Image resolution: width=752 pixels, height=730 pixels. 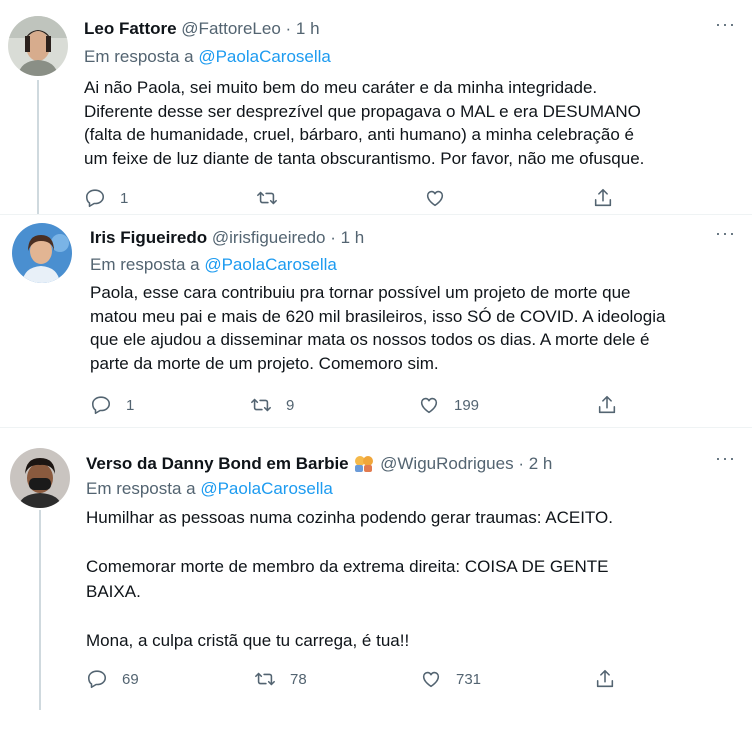 I want to click on tweet-header: Iris Figueiredo @irisfigueiredo · 1 h, so click(x=227, y=238).